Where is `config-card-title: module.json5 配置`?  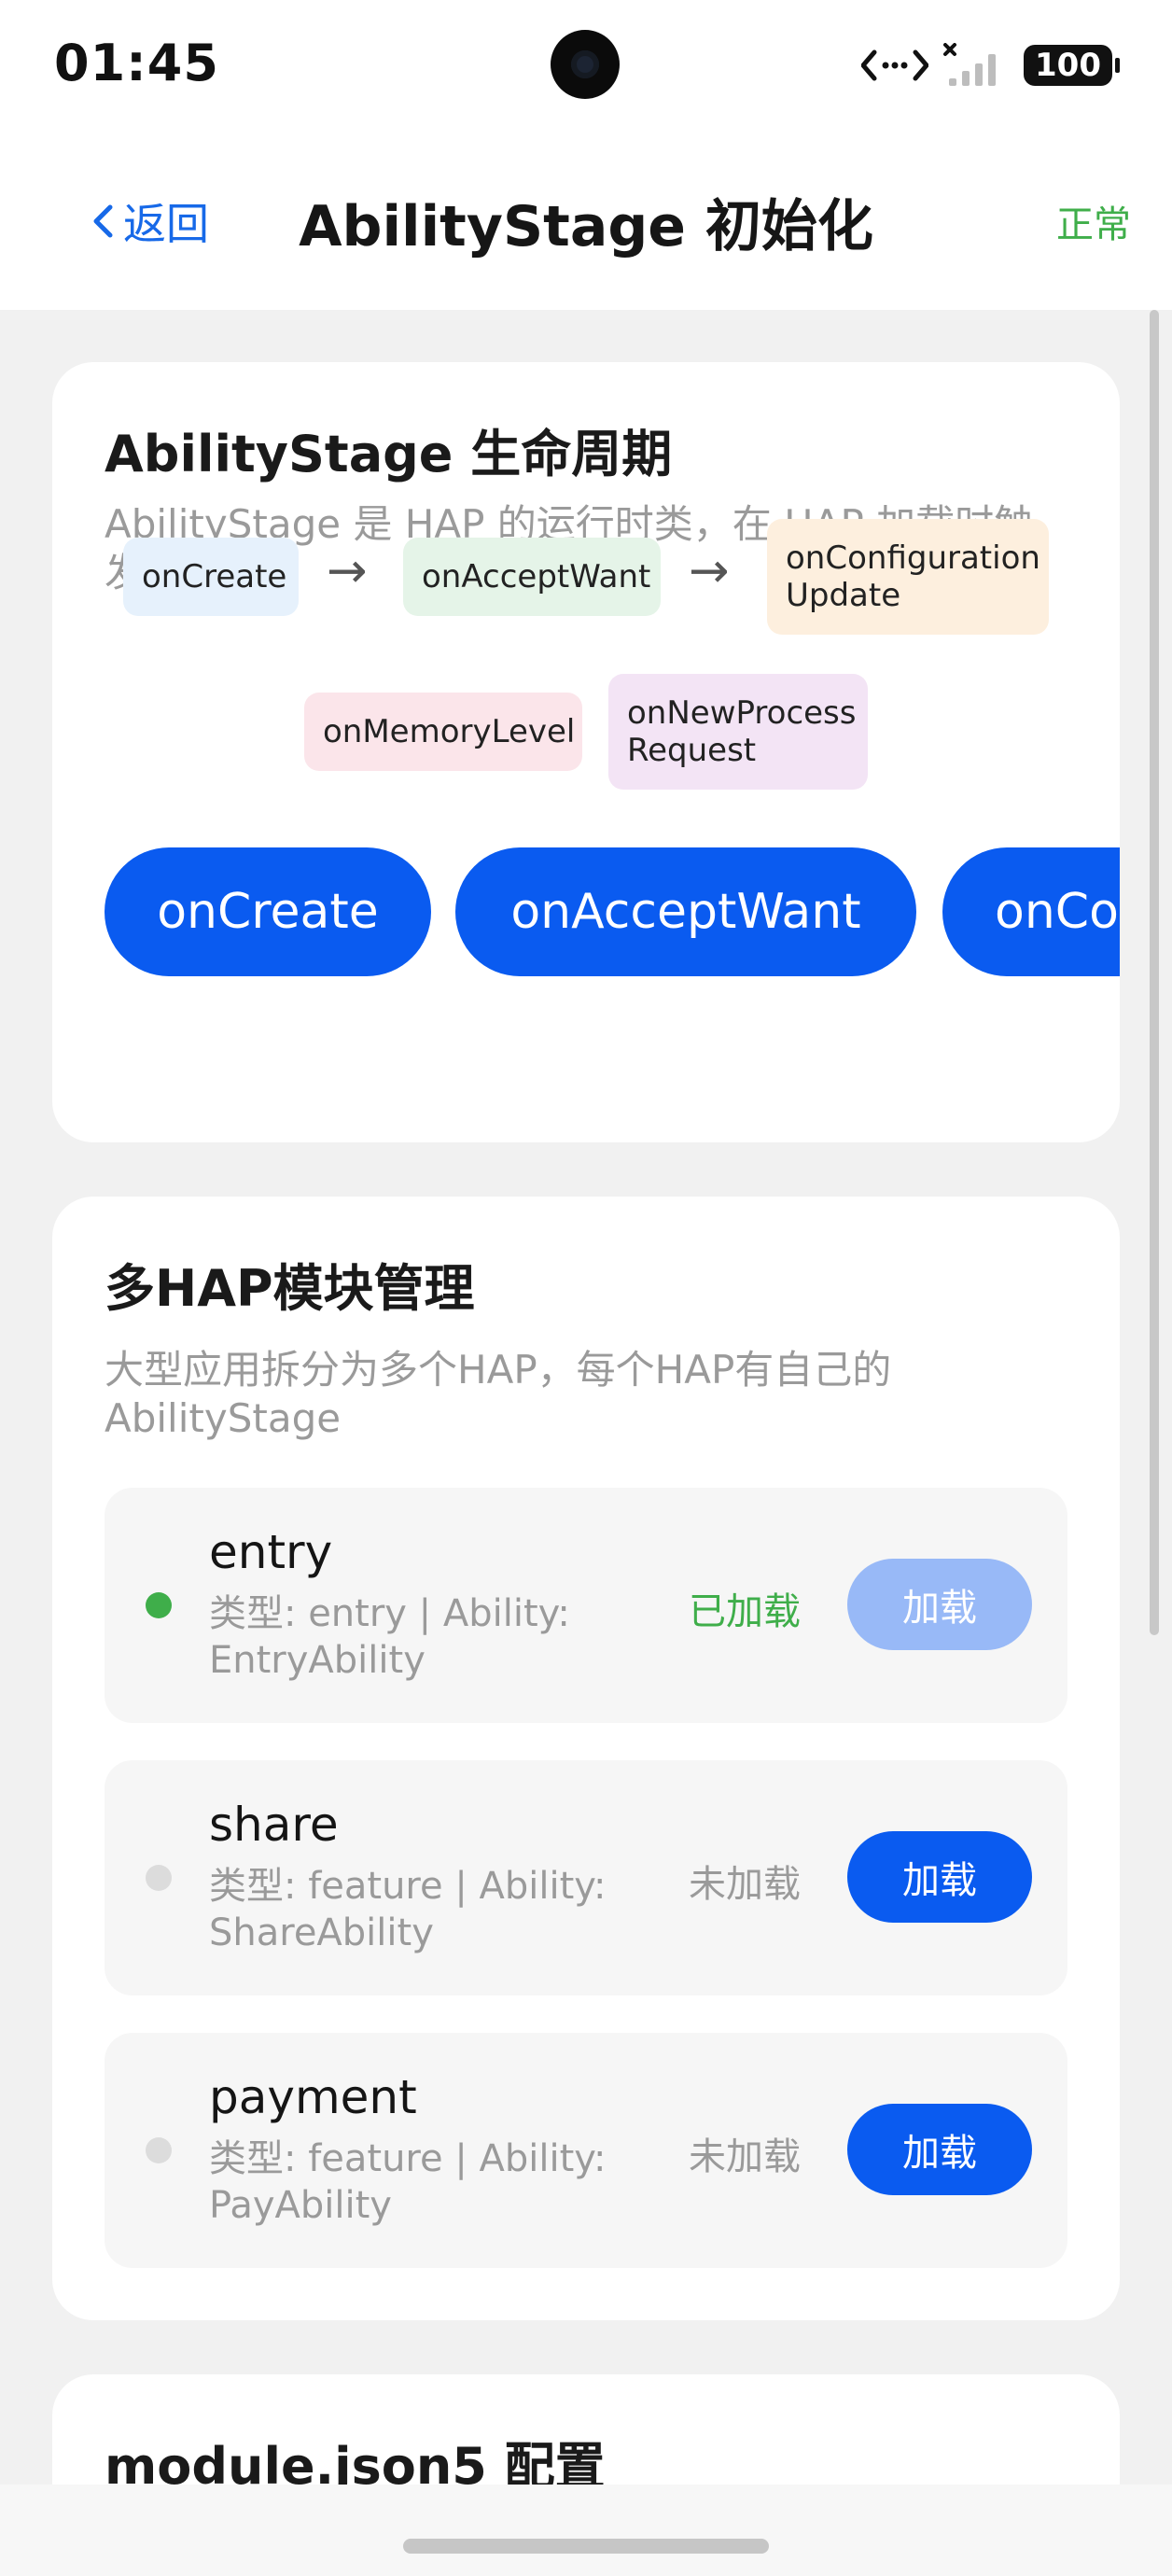
config-card-title: module.json5 配置 is located at coordinates (355, 2461).